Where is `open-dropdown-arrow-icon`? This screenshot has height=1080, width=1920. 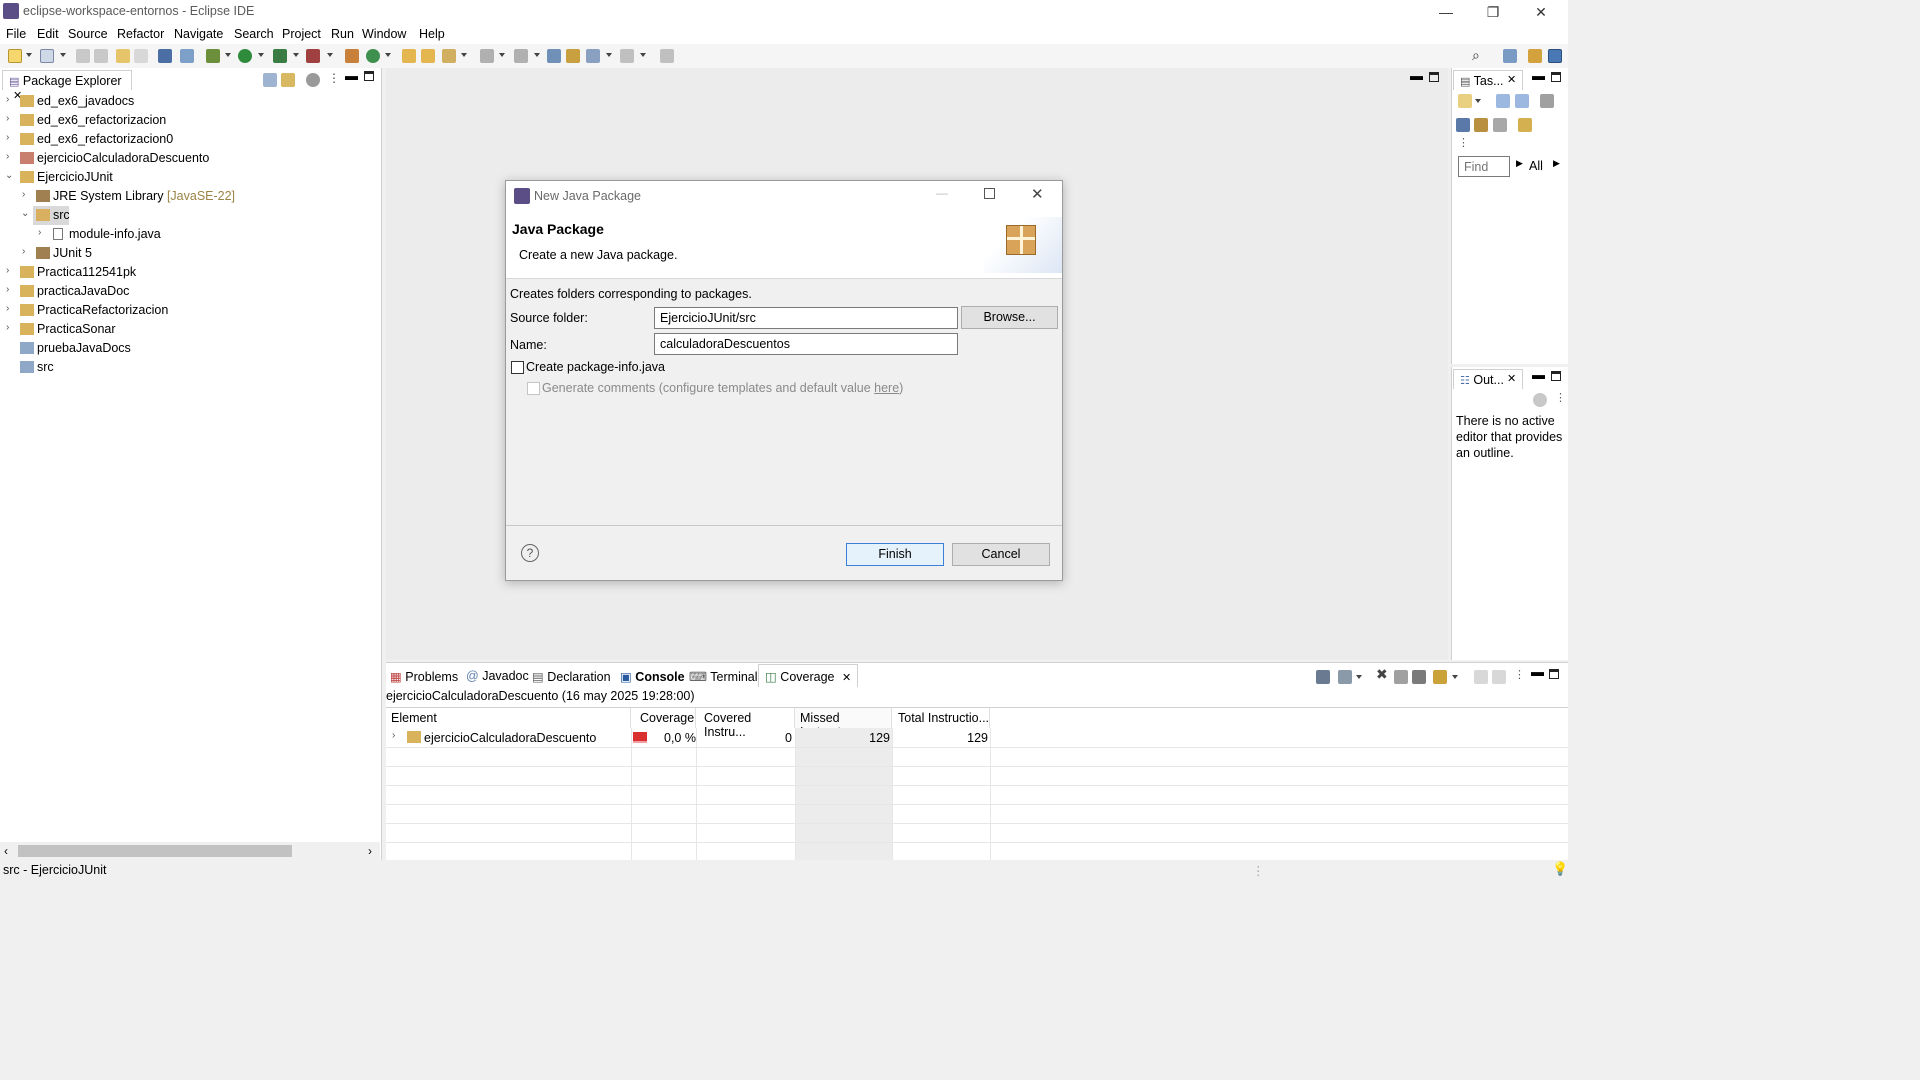 open-dropdown-arrow-icon is located at coordinates (63, 55).